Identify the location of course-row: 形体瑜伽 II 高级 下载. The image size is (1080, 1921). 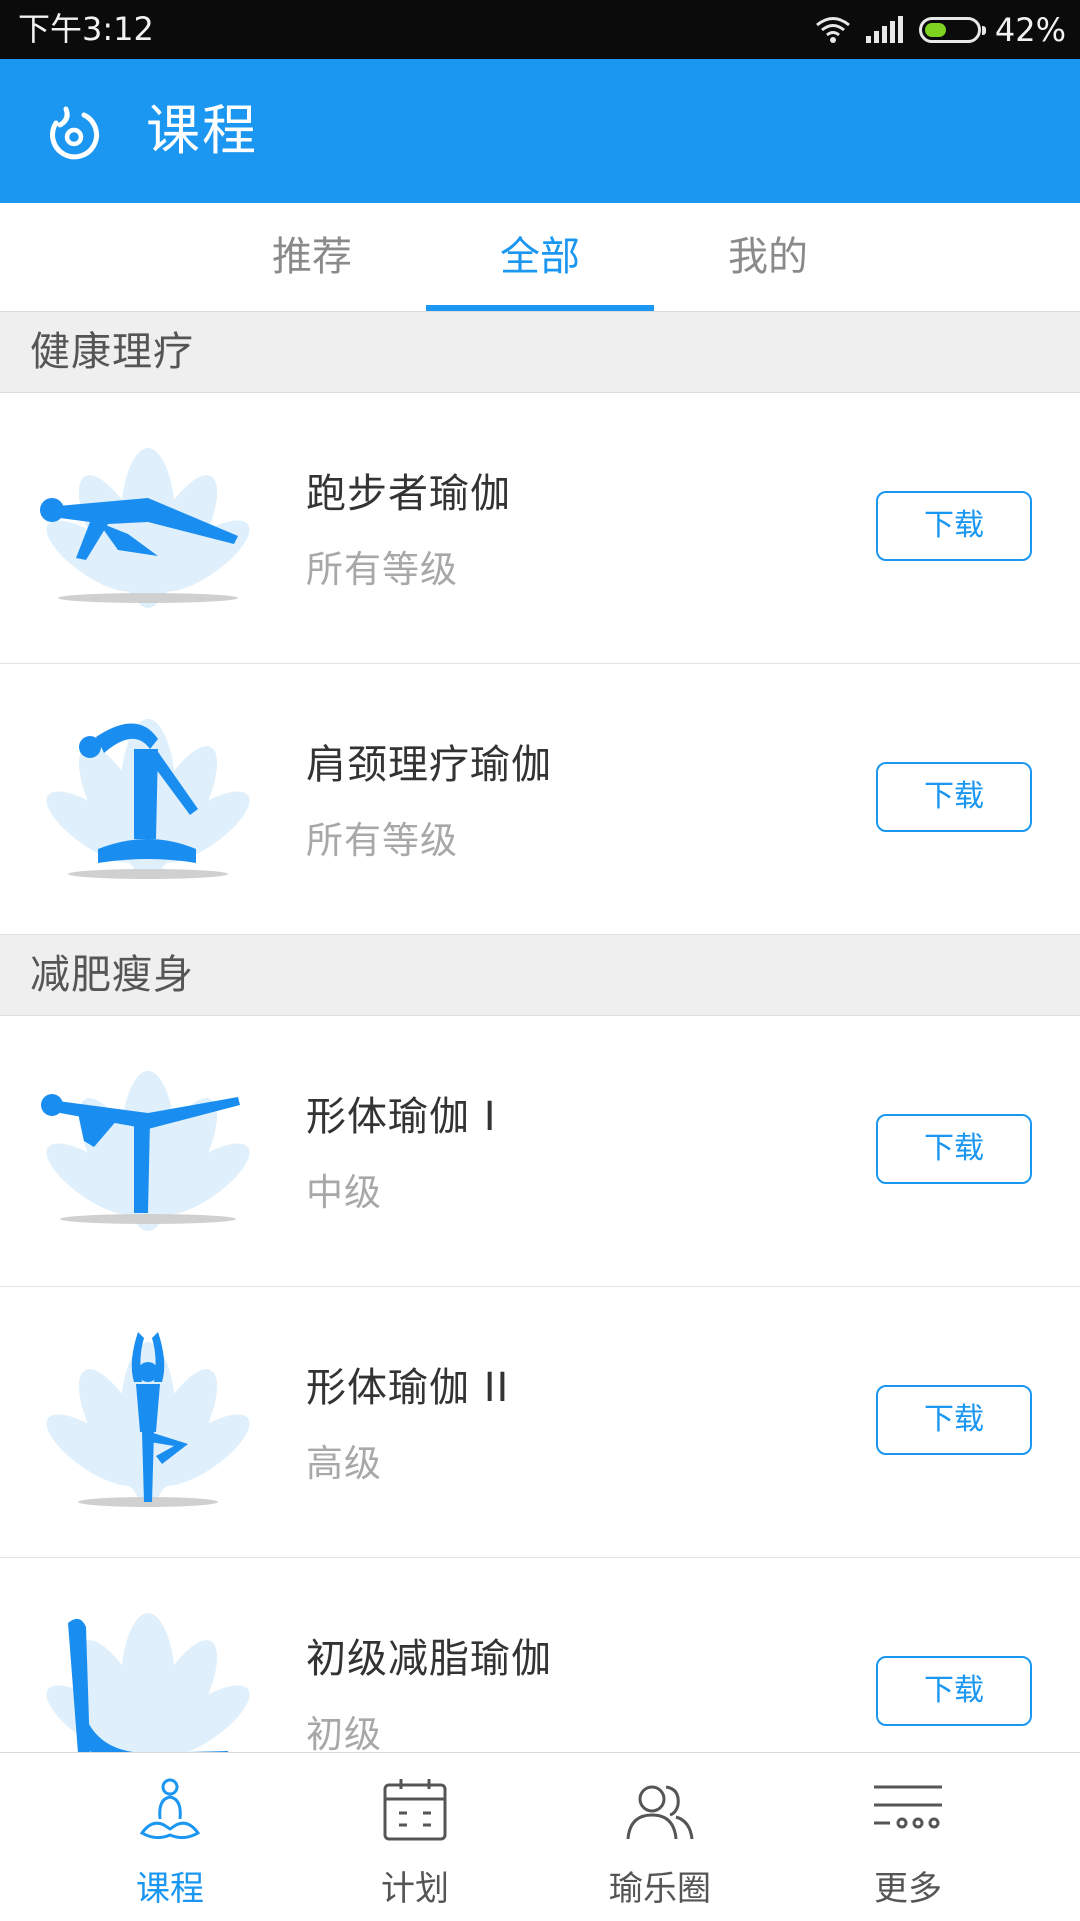
(540, 1422).